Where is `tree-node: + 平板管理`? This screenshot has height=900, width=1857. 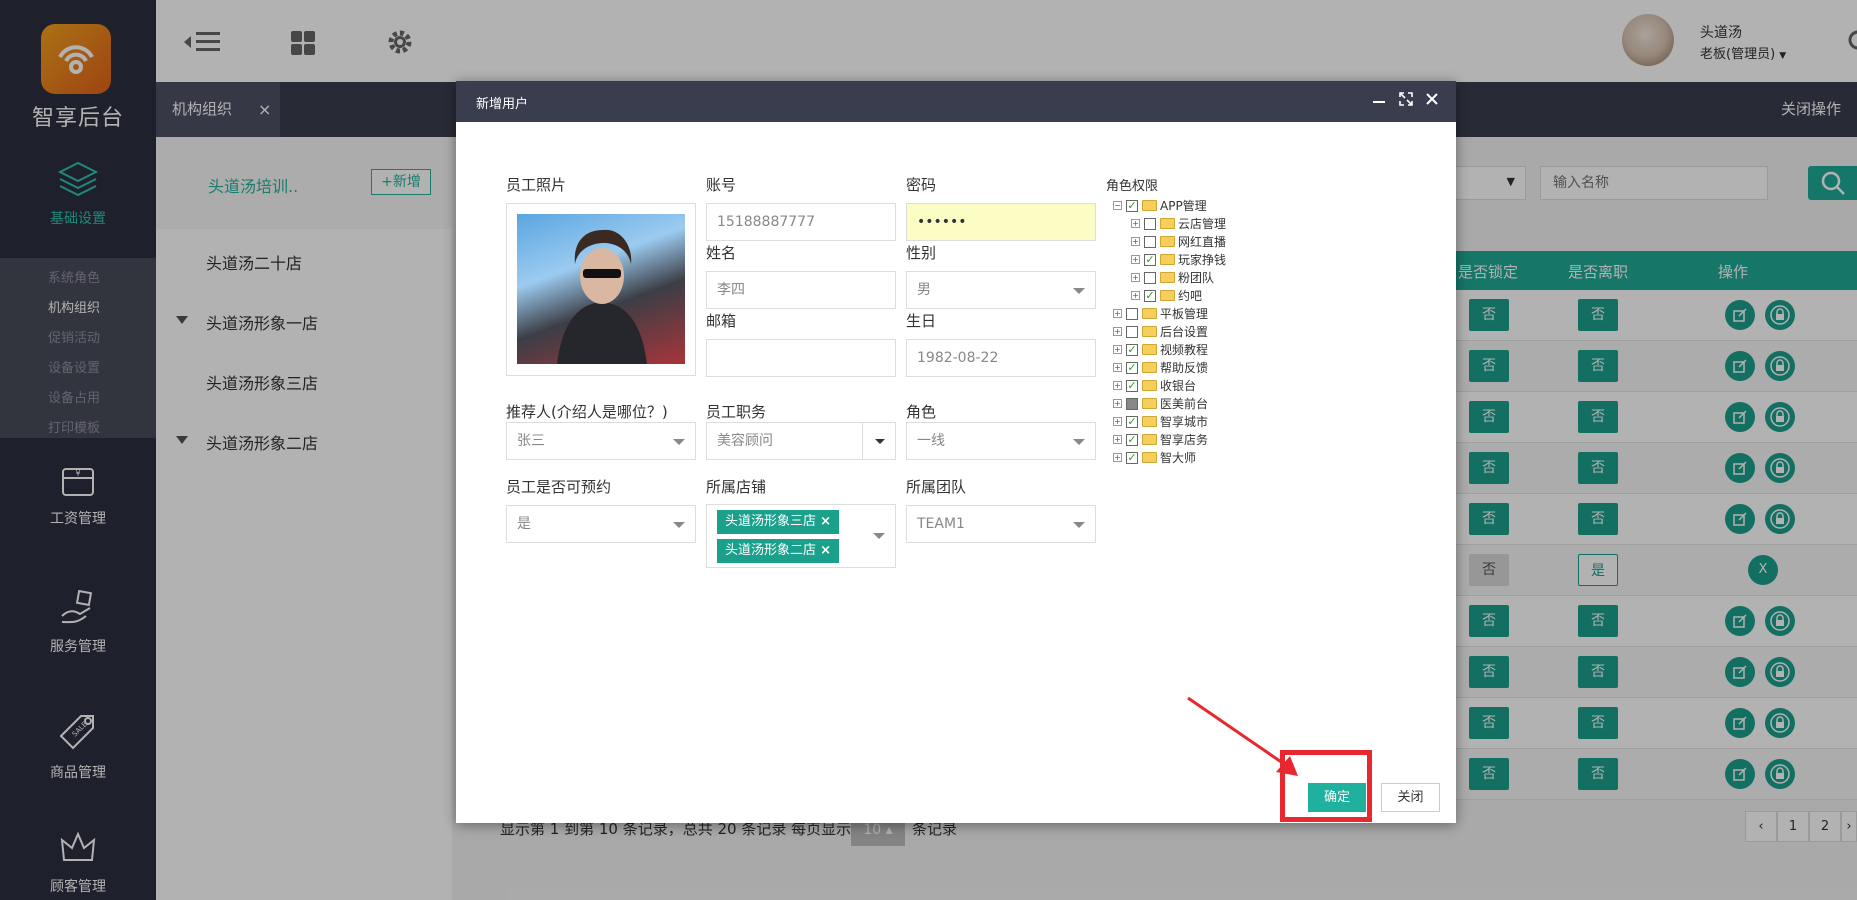 tree-node: + 平板管理 is located at coordinates (1160, 313).